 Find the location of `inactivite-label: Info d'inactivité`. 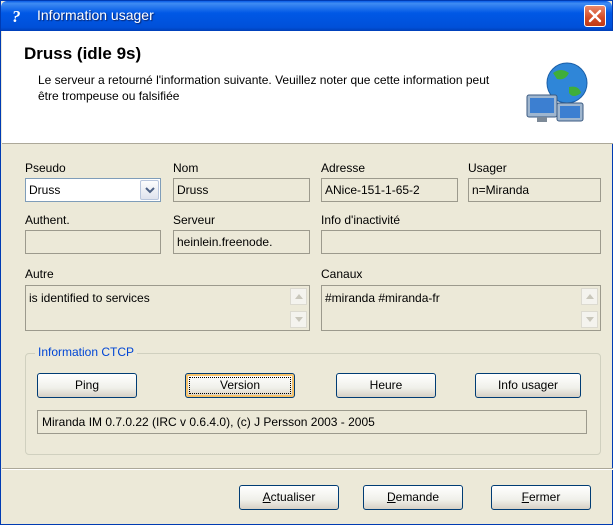

inactivite-label: Info d'inactivité is located at coordinates (361, 220).